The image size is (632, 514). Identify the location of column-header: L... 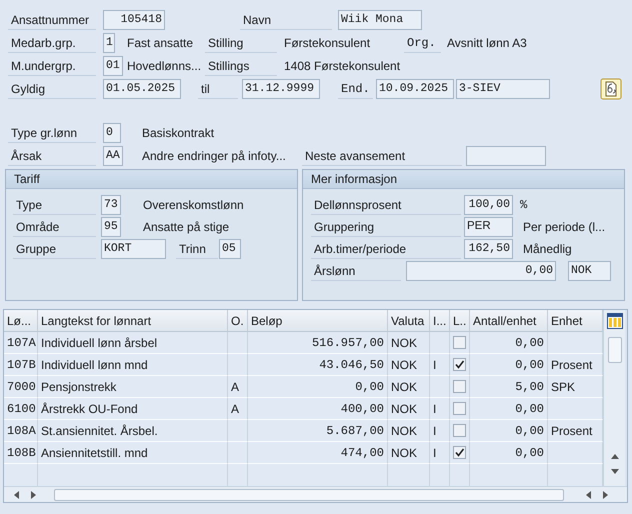
(460, 321).